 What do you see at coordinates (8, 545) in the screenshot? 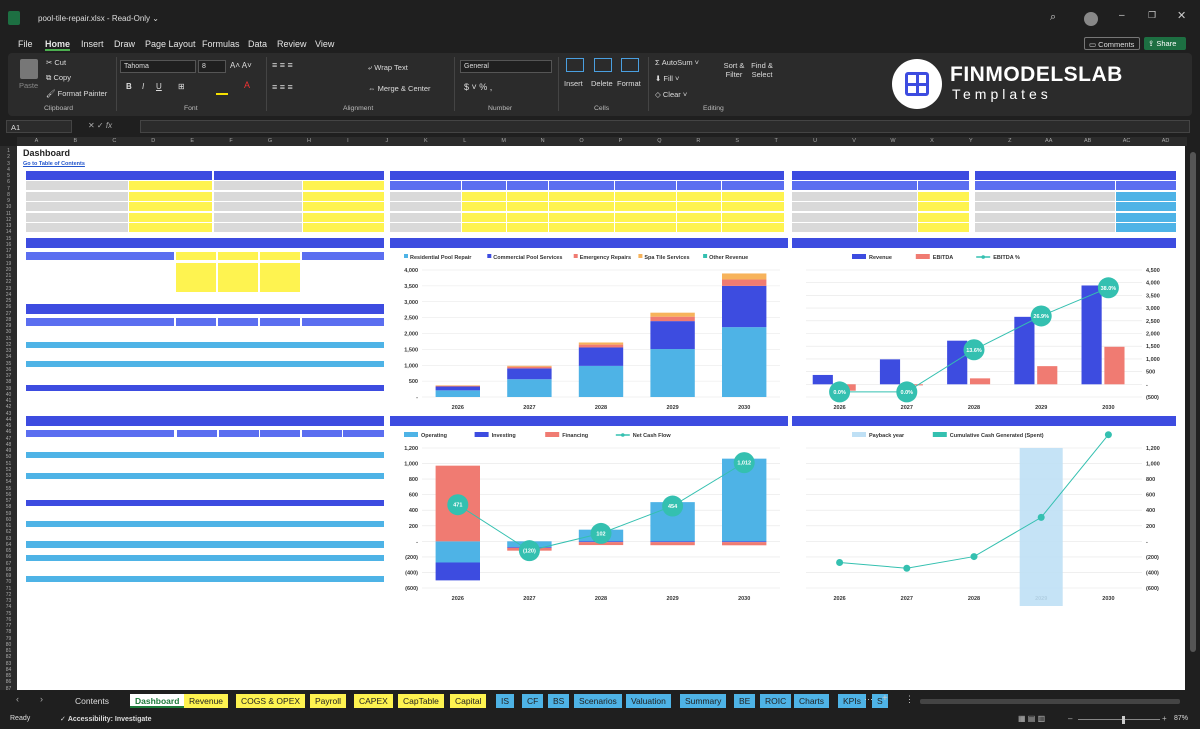
I see `row-header: 64` at bounding box center [8, 545].